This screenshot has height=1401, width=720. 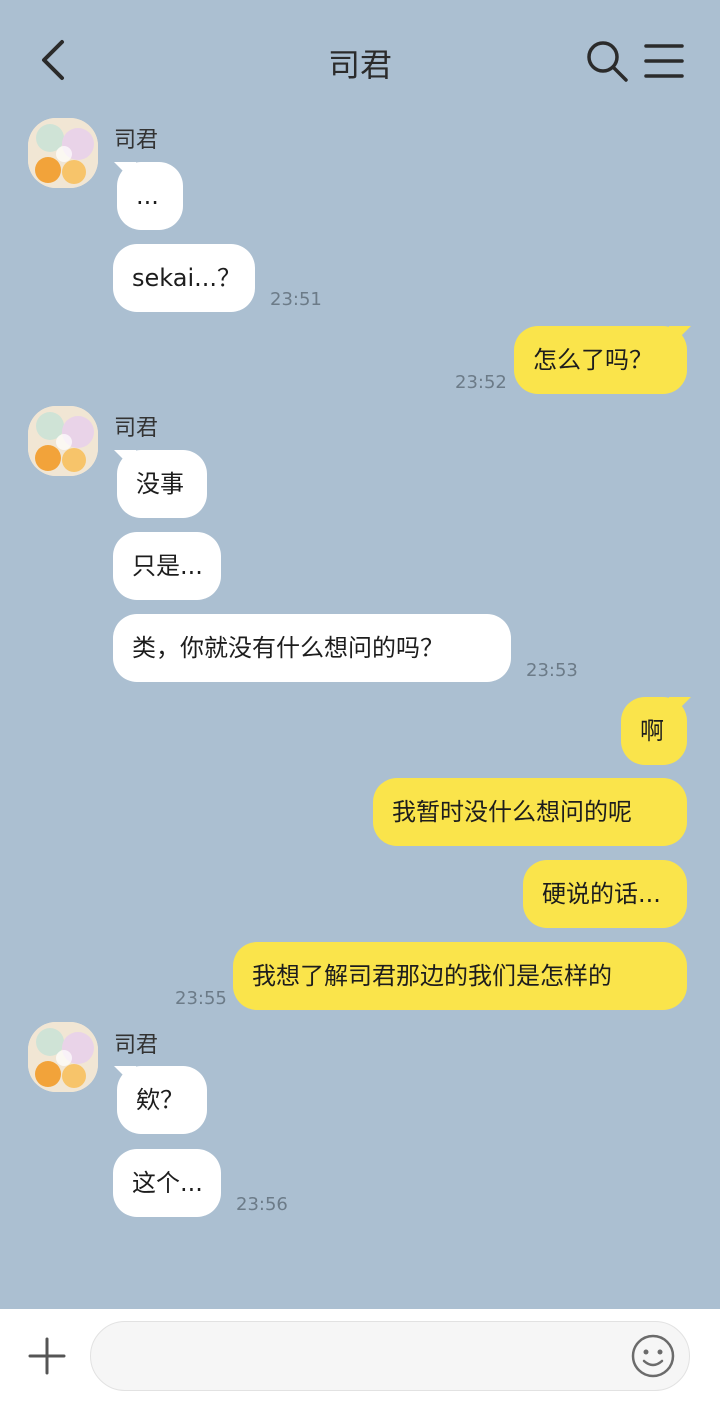 I want to click on menu-icon, so click(x=664, y=61).